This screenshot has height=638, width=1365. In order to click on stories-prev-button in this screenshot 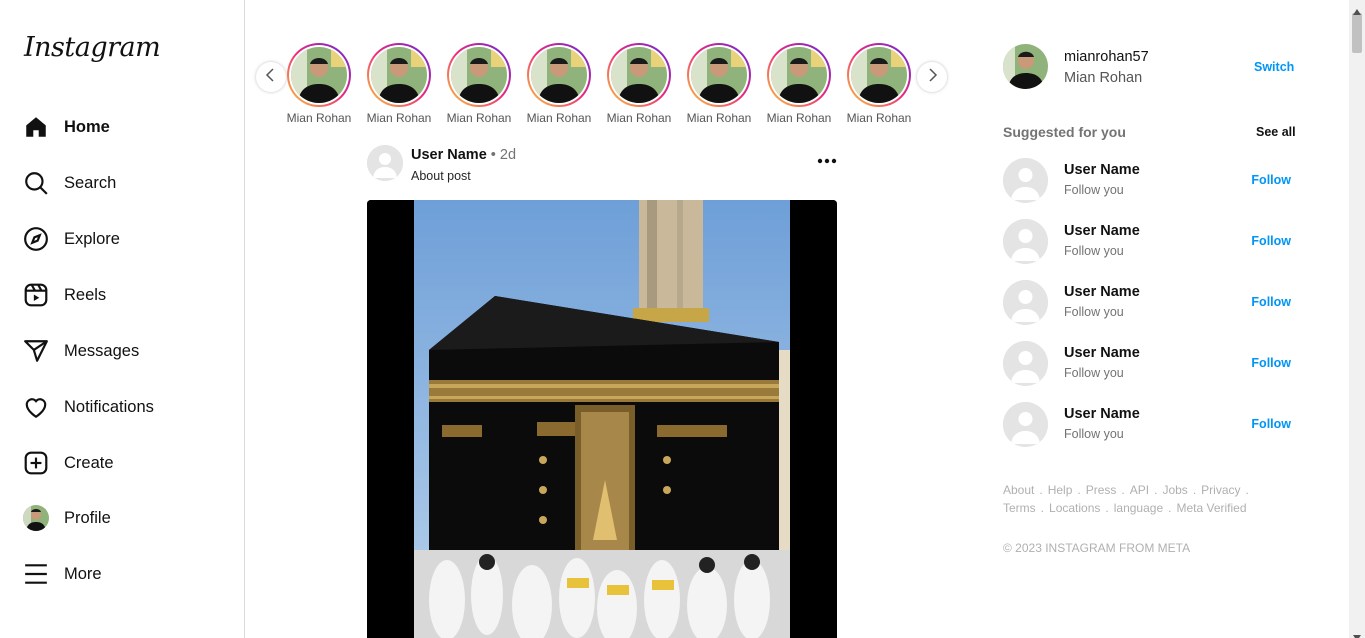, I will do `click(271, 77)`.